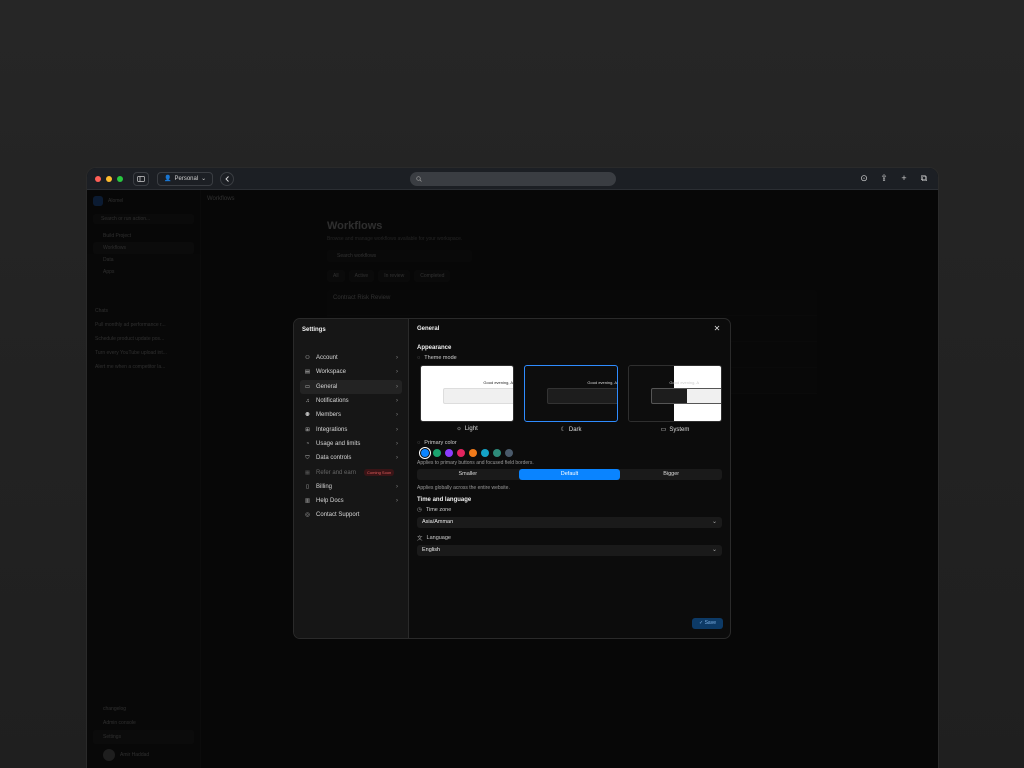 This screenshot has width=1024, height=768. What do you see at coordinates (307, 501) in the screenshot?
I see `book-icon: ▥` at bounding box center [307, 501].